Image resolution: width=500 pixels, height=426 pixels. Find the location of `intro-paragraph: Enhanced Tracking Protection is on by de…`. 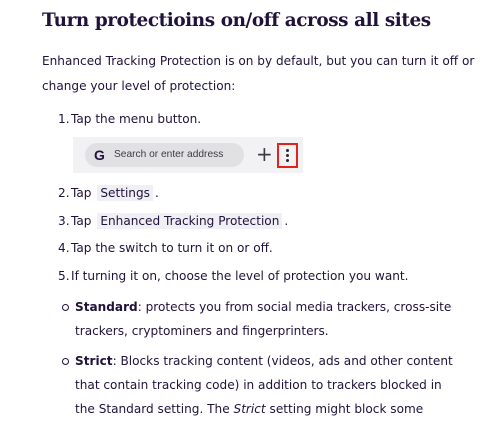

intro-paragraph: Enhanced Tracking Protection is on by de… is located at coordinates (258, 73).